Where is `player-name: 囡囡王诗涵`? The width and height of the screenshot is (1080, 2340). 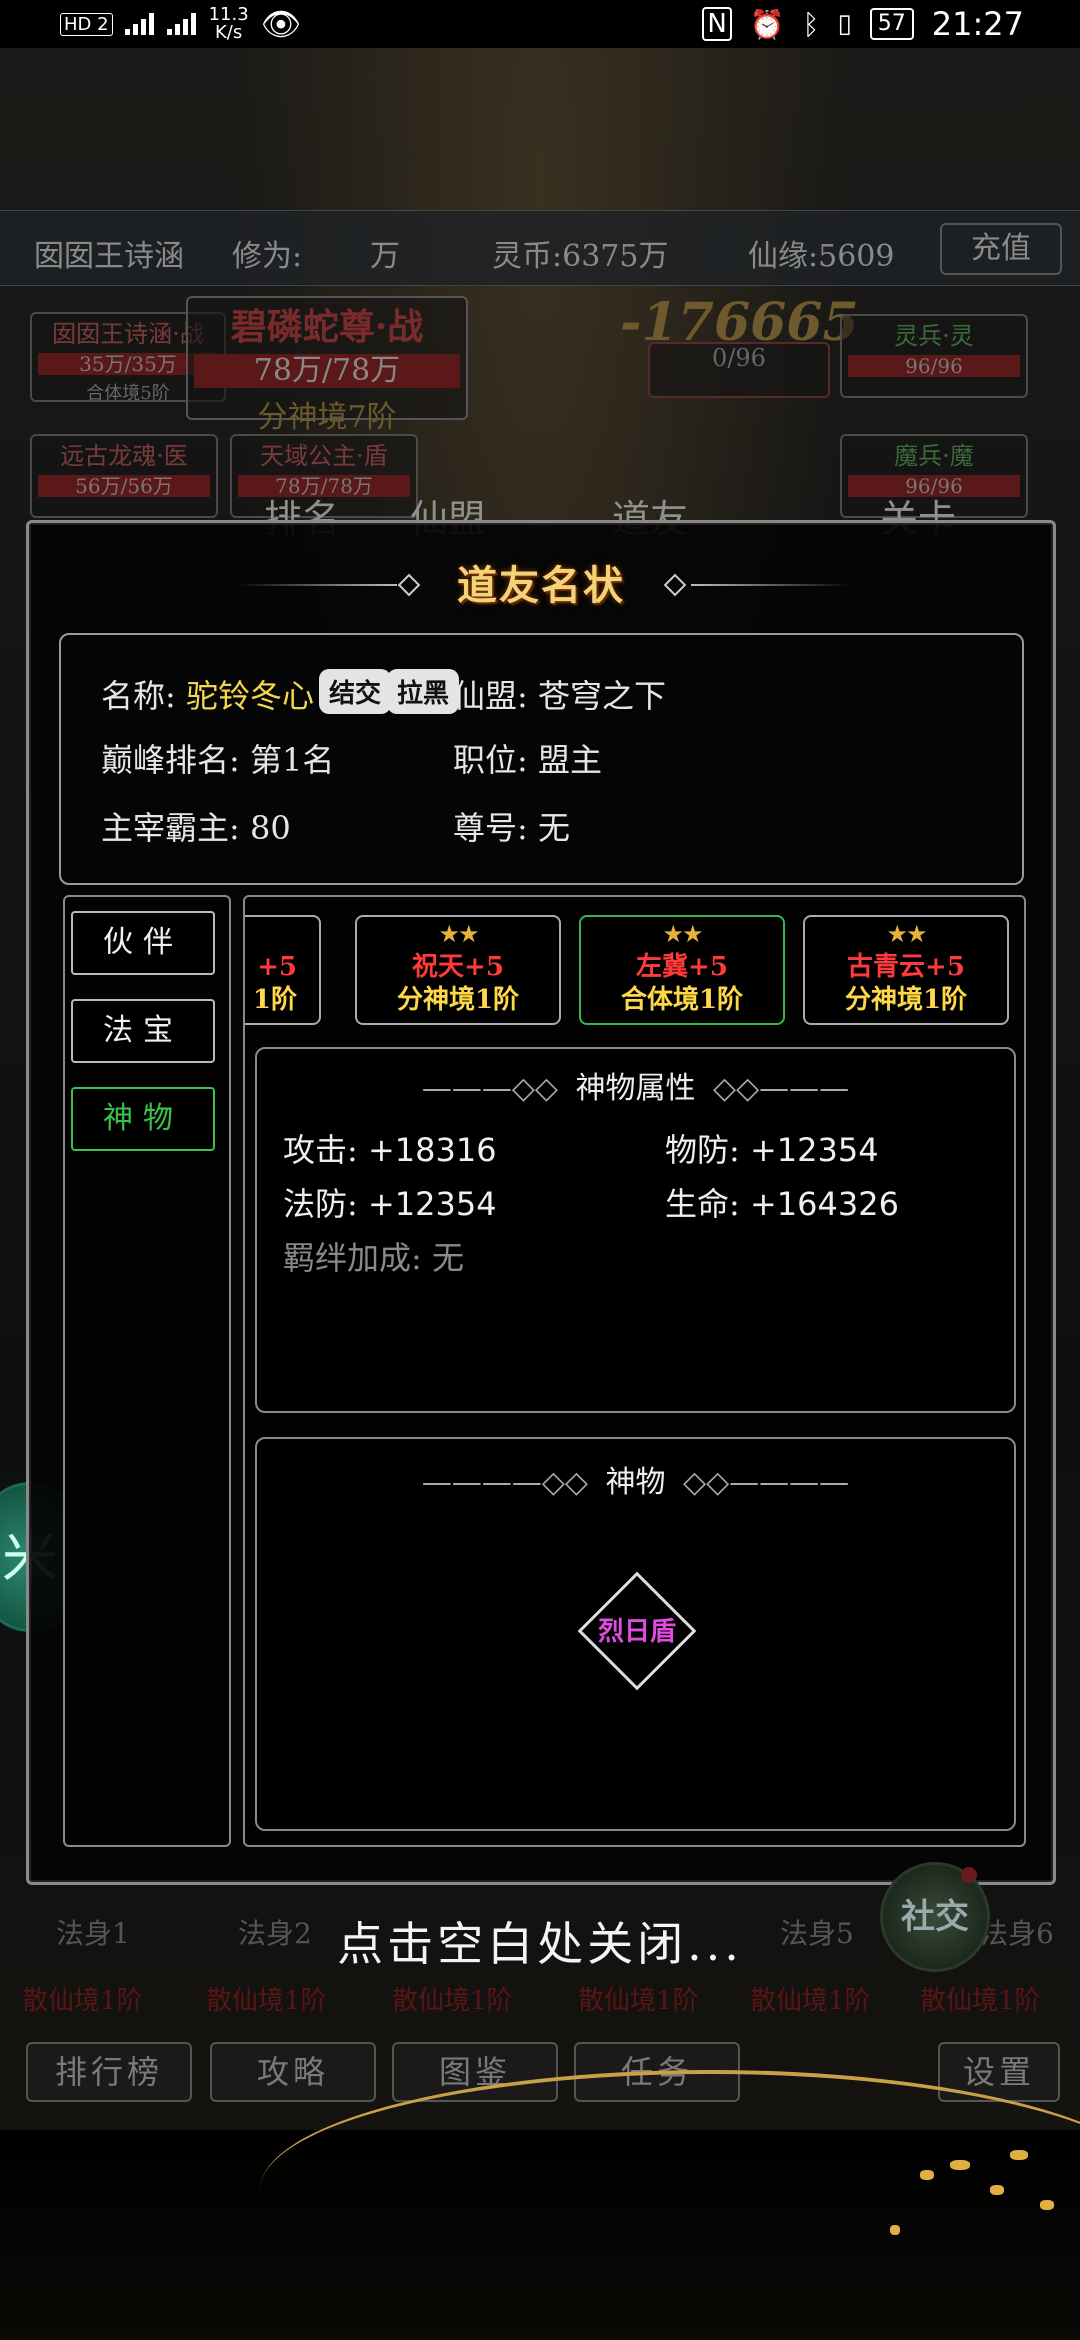 player-name: 囡囡王诗涵 is located at coordinates (109, 256).